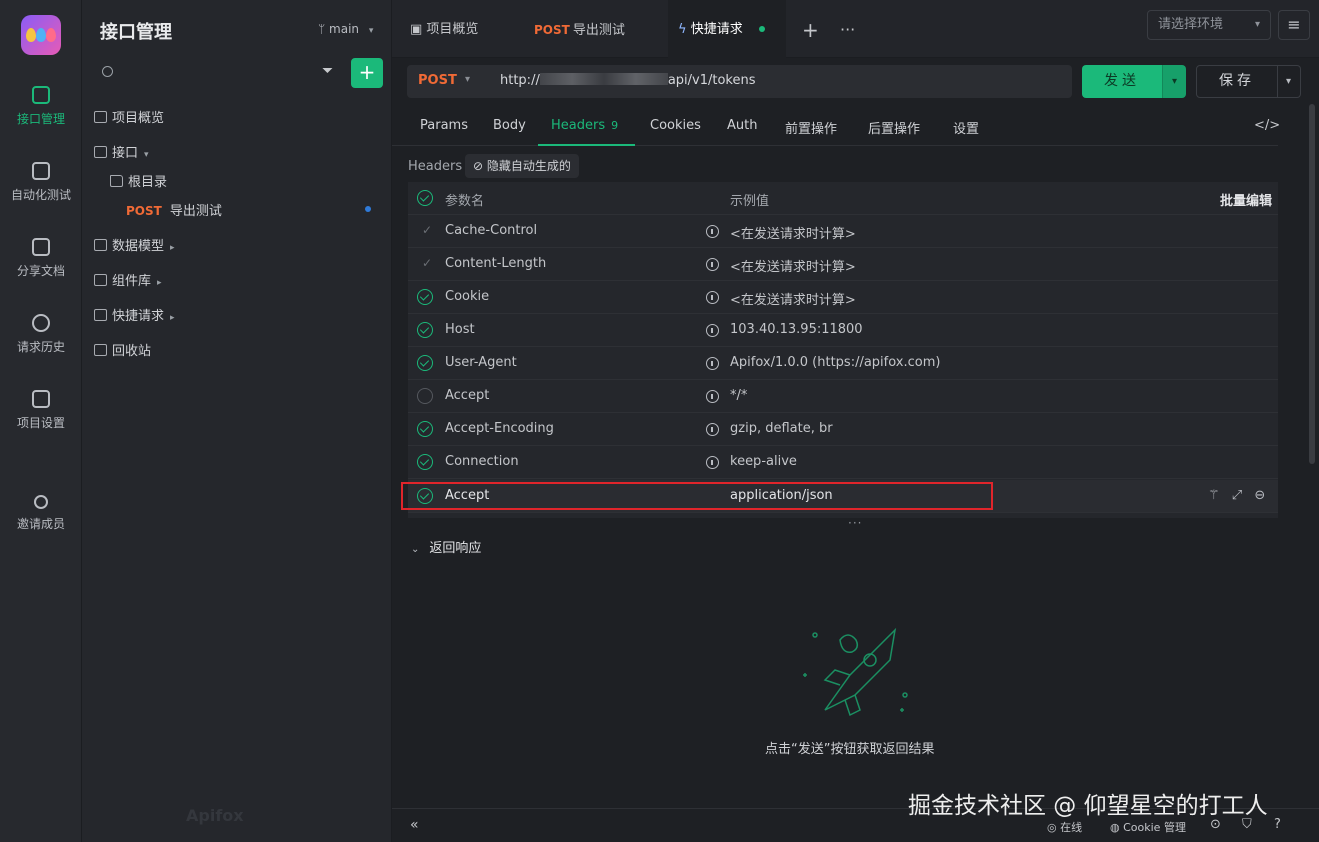  I want to click on tab-label: 项目概览, so click(452, 29).